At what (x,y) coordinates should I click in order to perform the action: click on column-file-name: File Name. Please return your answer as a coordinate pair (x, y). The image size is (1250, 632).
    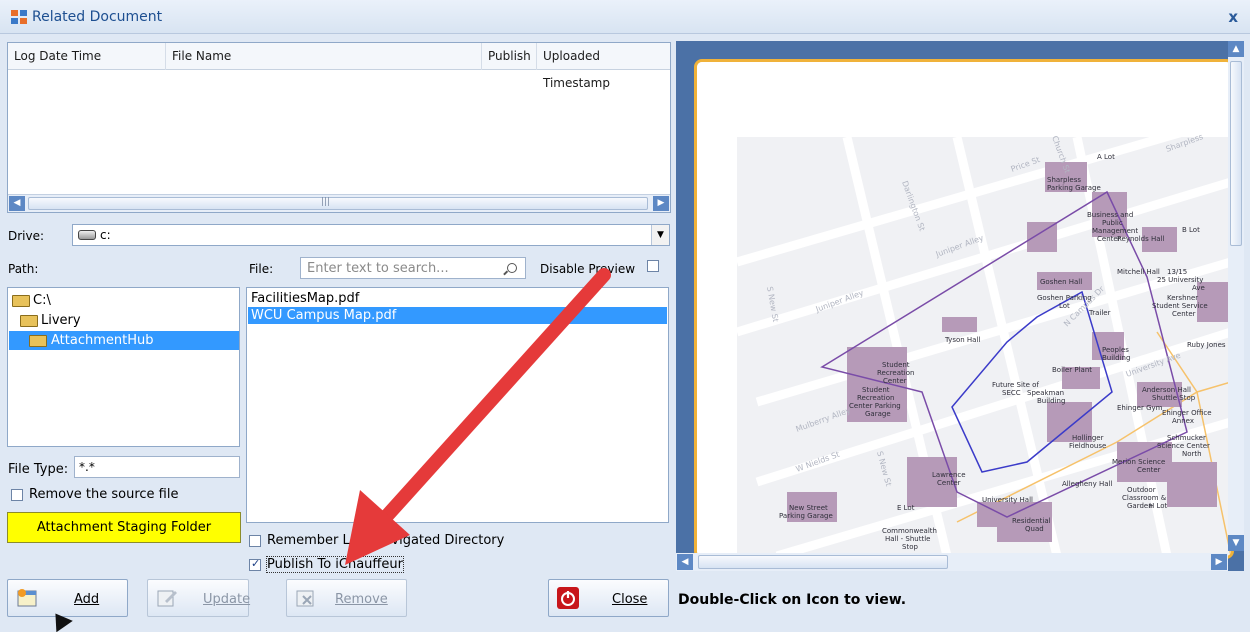
    Looking at the image, I should click on (324, 56).